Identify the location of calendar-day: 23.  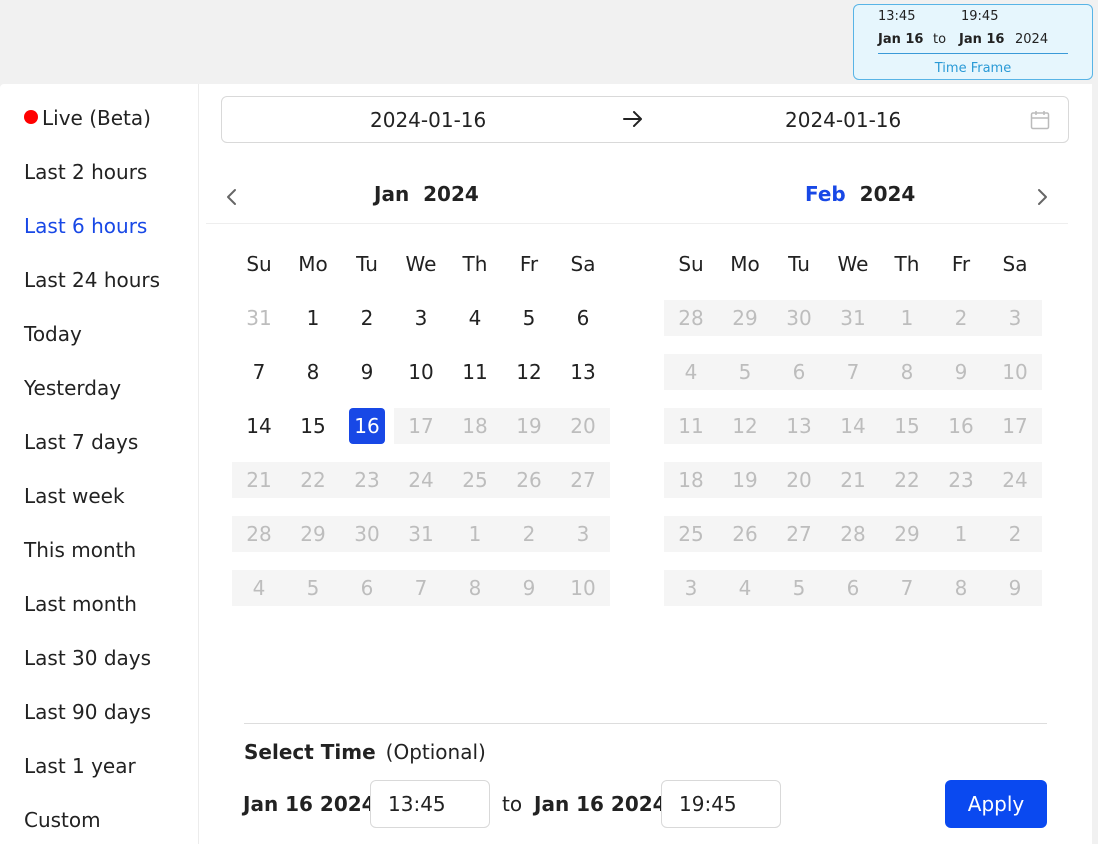
(367, 480).